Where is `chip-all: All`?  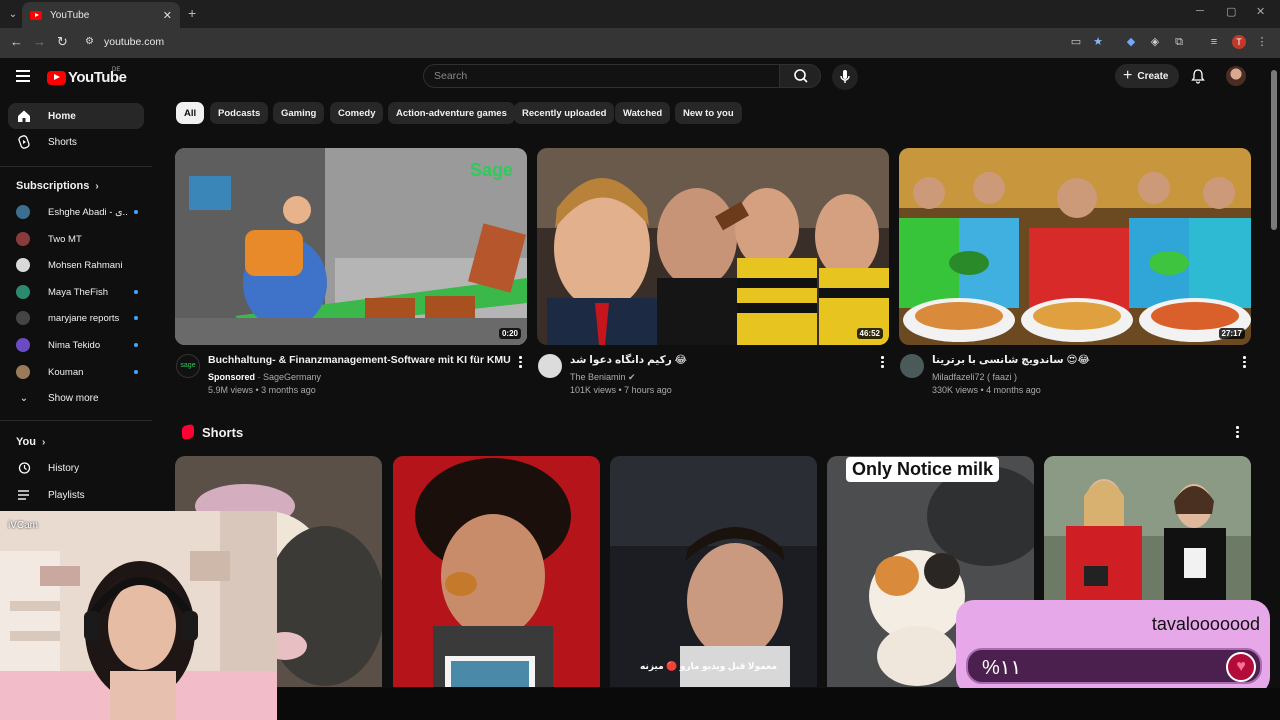 chip-all: All is located at coordinates (190, 113).